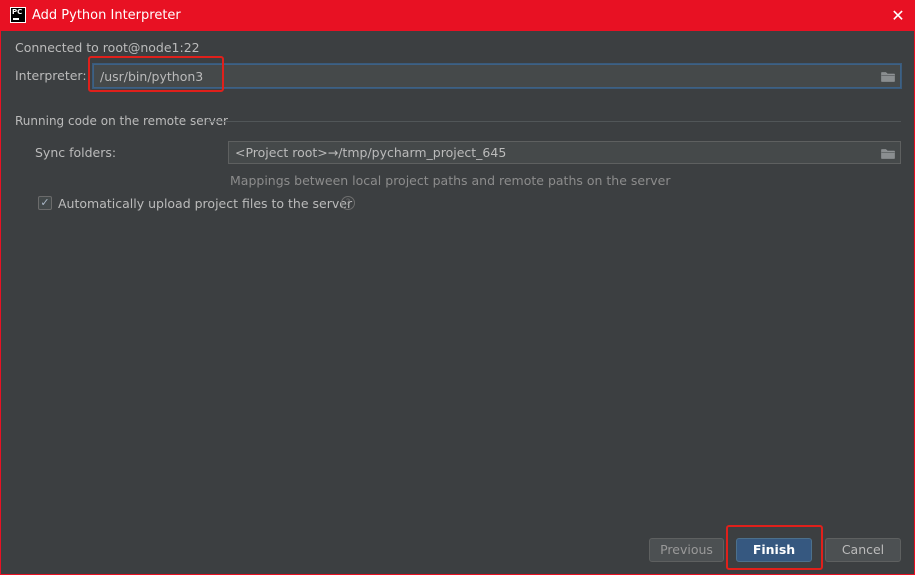  Describe the element at coordinates (107, 47) in the screenshot. I see `connection-status: Connected to root@node1:22` at that location.